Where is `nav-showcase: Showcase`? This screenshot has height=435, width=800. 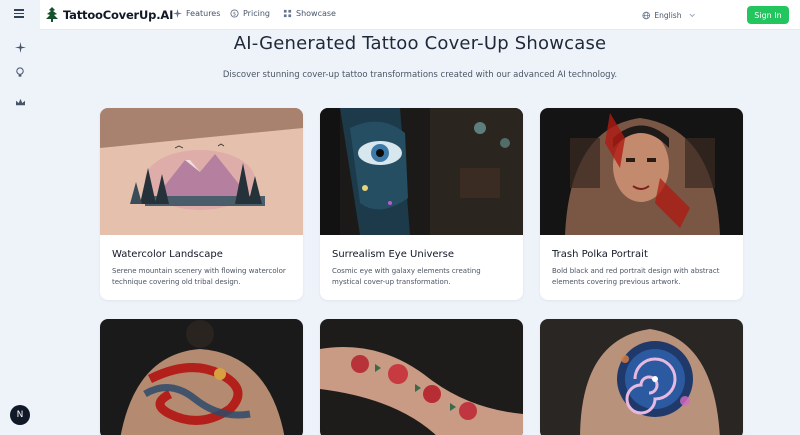
nav-showcase: Showcase is located at coordinates (309, 13).